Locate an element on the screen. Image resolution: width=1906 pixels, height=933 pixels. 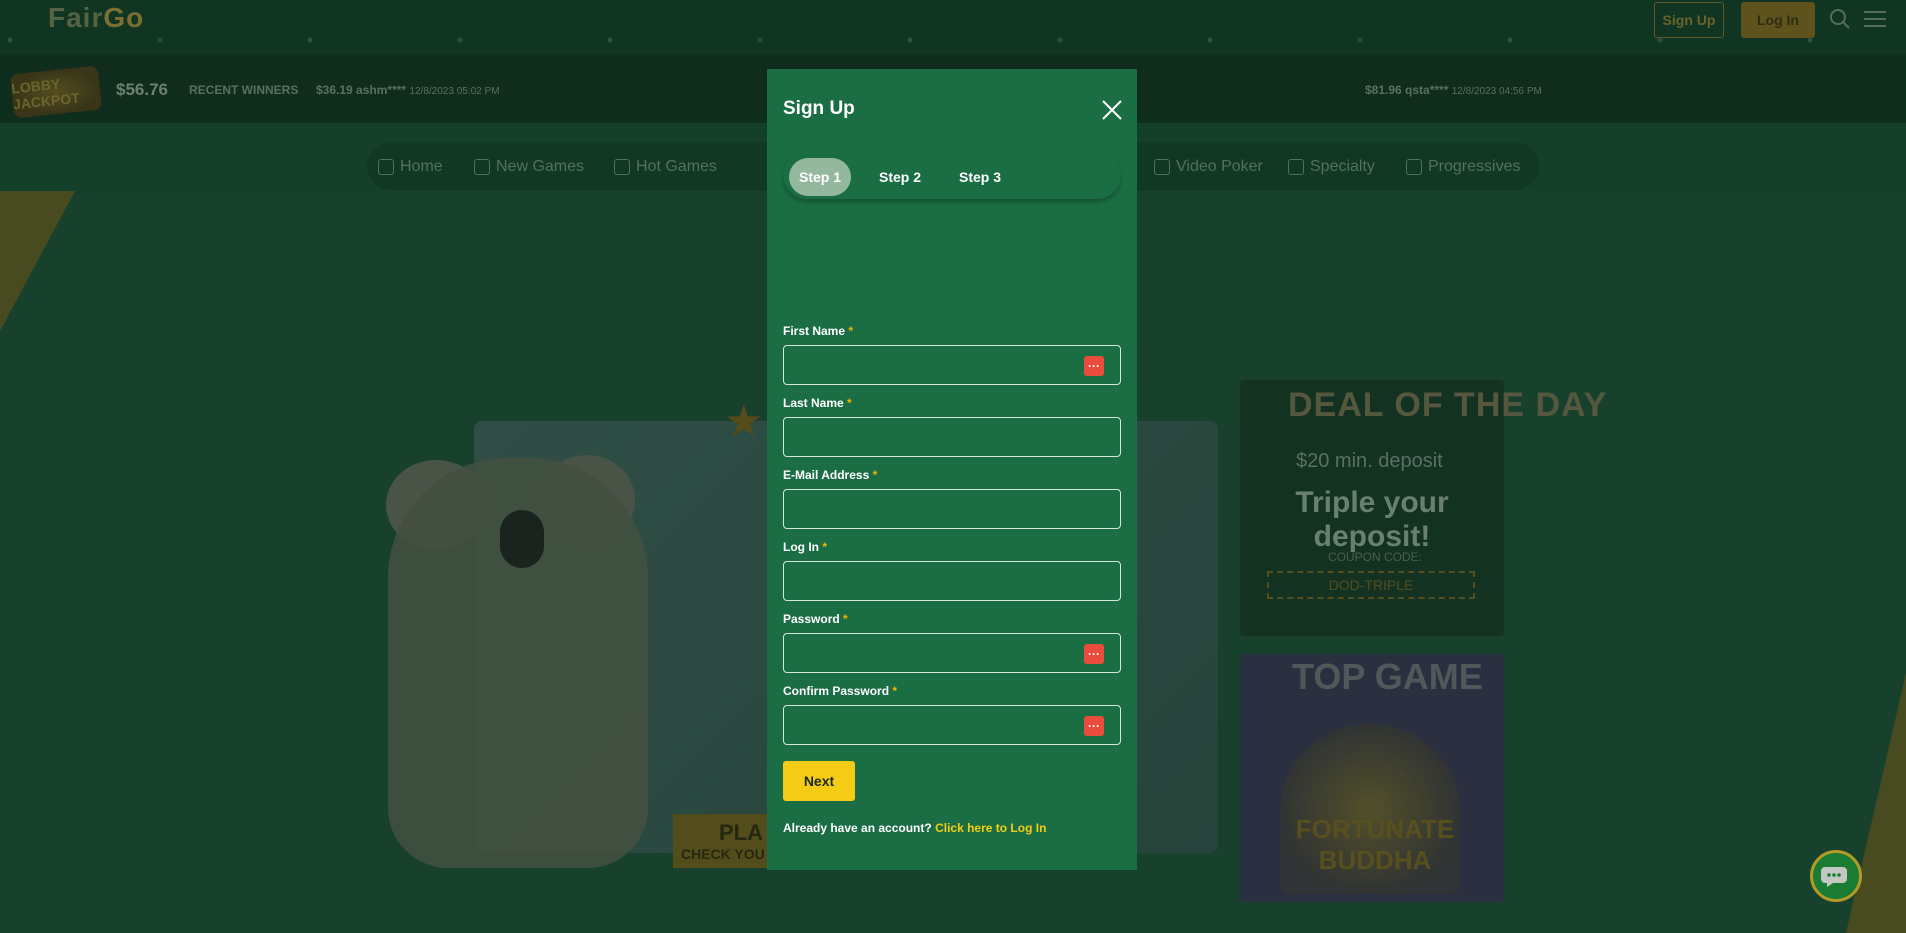
login-label-text: Log In is located at coordinates (801, 547).